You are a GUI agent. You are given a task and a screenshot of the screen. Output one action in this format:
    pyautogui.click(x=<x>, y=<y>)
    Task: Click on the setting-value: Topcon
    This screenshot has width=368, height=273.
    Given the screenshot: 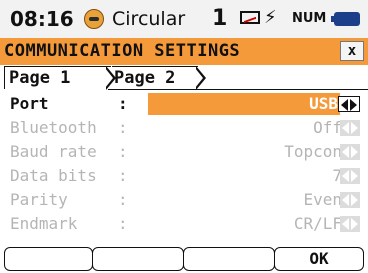 What is the action you would take?
    pyautogui.click(x=313, y=151)
    